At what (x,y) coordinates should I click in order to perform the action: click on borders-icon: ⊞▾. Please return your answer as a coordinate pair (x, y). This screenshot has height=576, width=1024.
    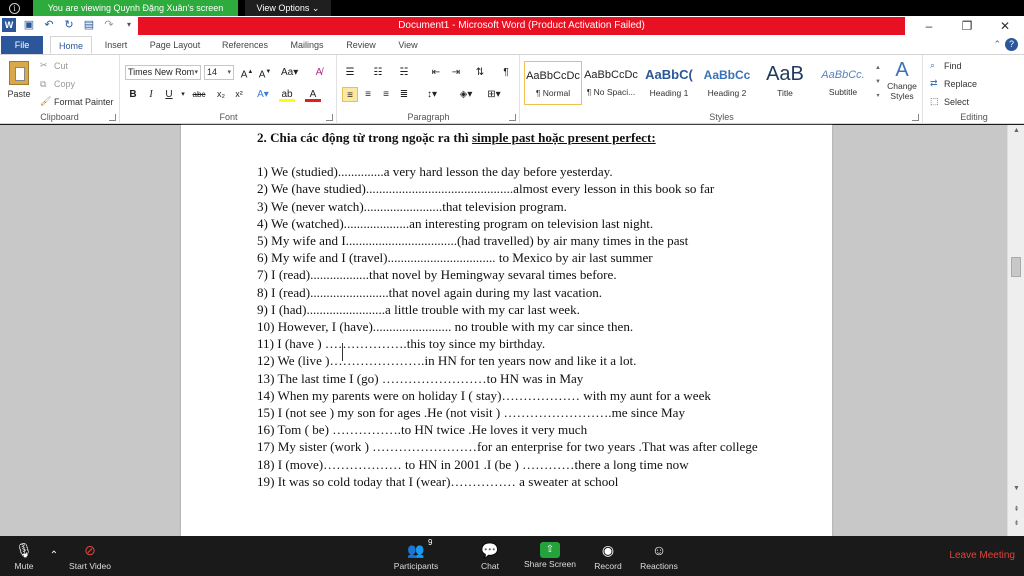
    Looking at the image, I should click on (494, 94).